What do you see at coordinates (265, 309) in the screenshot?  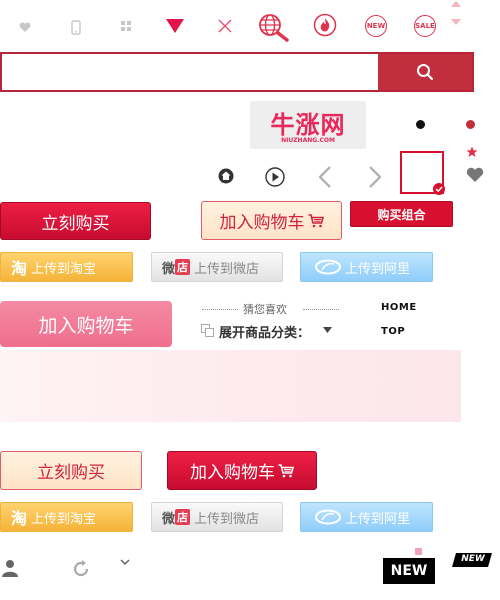 I see `guess-title: 猜您喜欢` at bounding box center [265, 309].